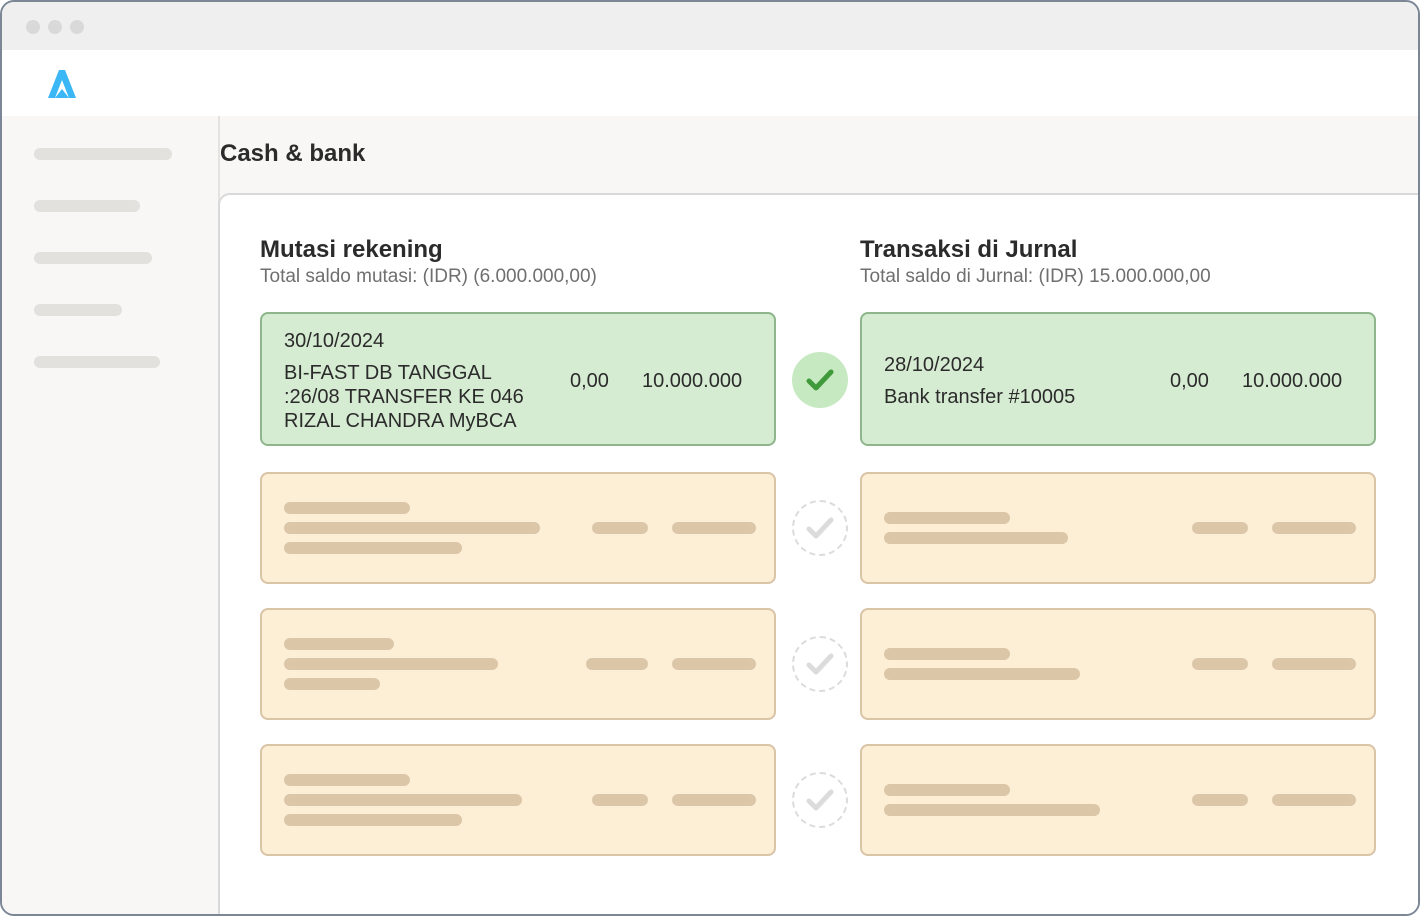 The height and width of the screenshot is (916, 1420). Describe the element at coordinates (934, 365) in the screenshot. I see `journal-date: 28/10/2024` at that location.